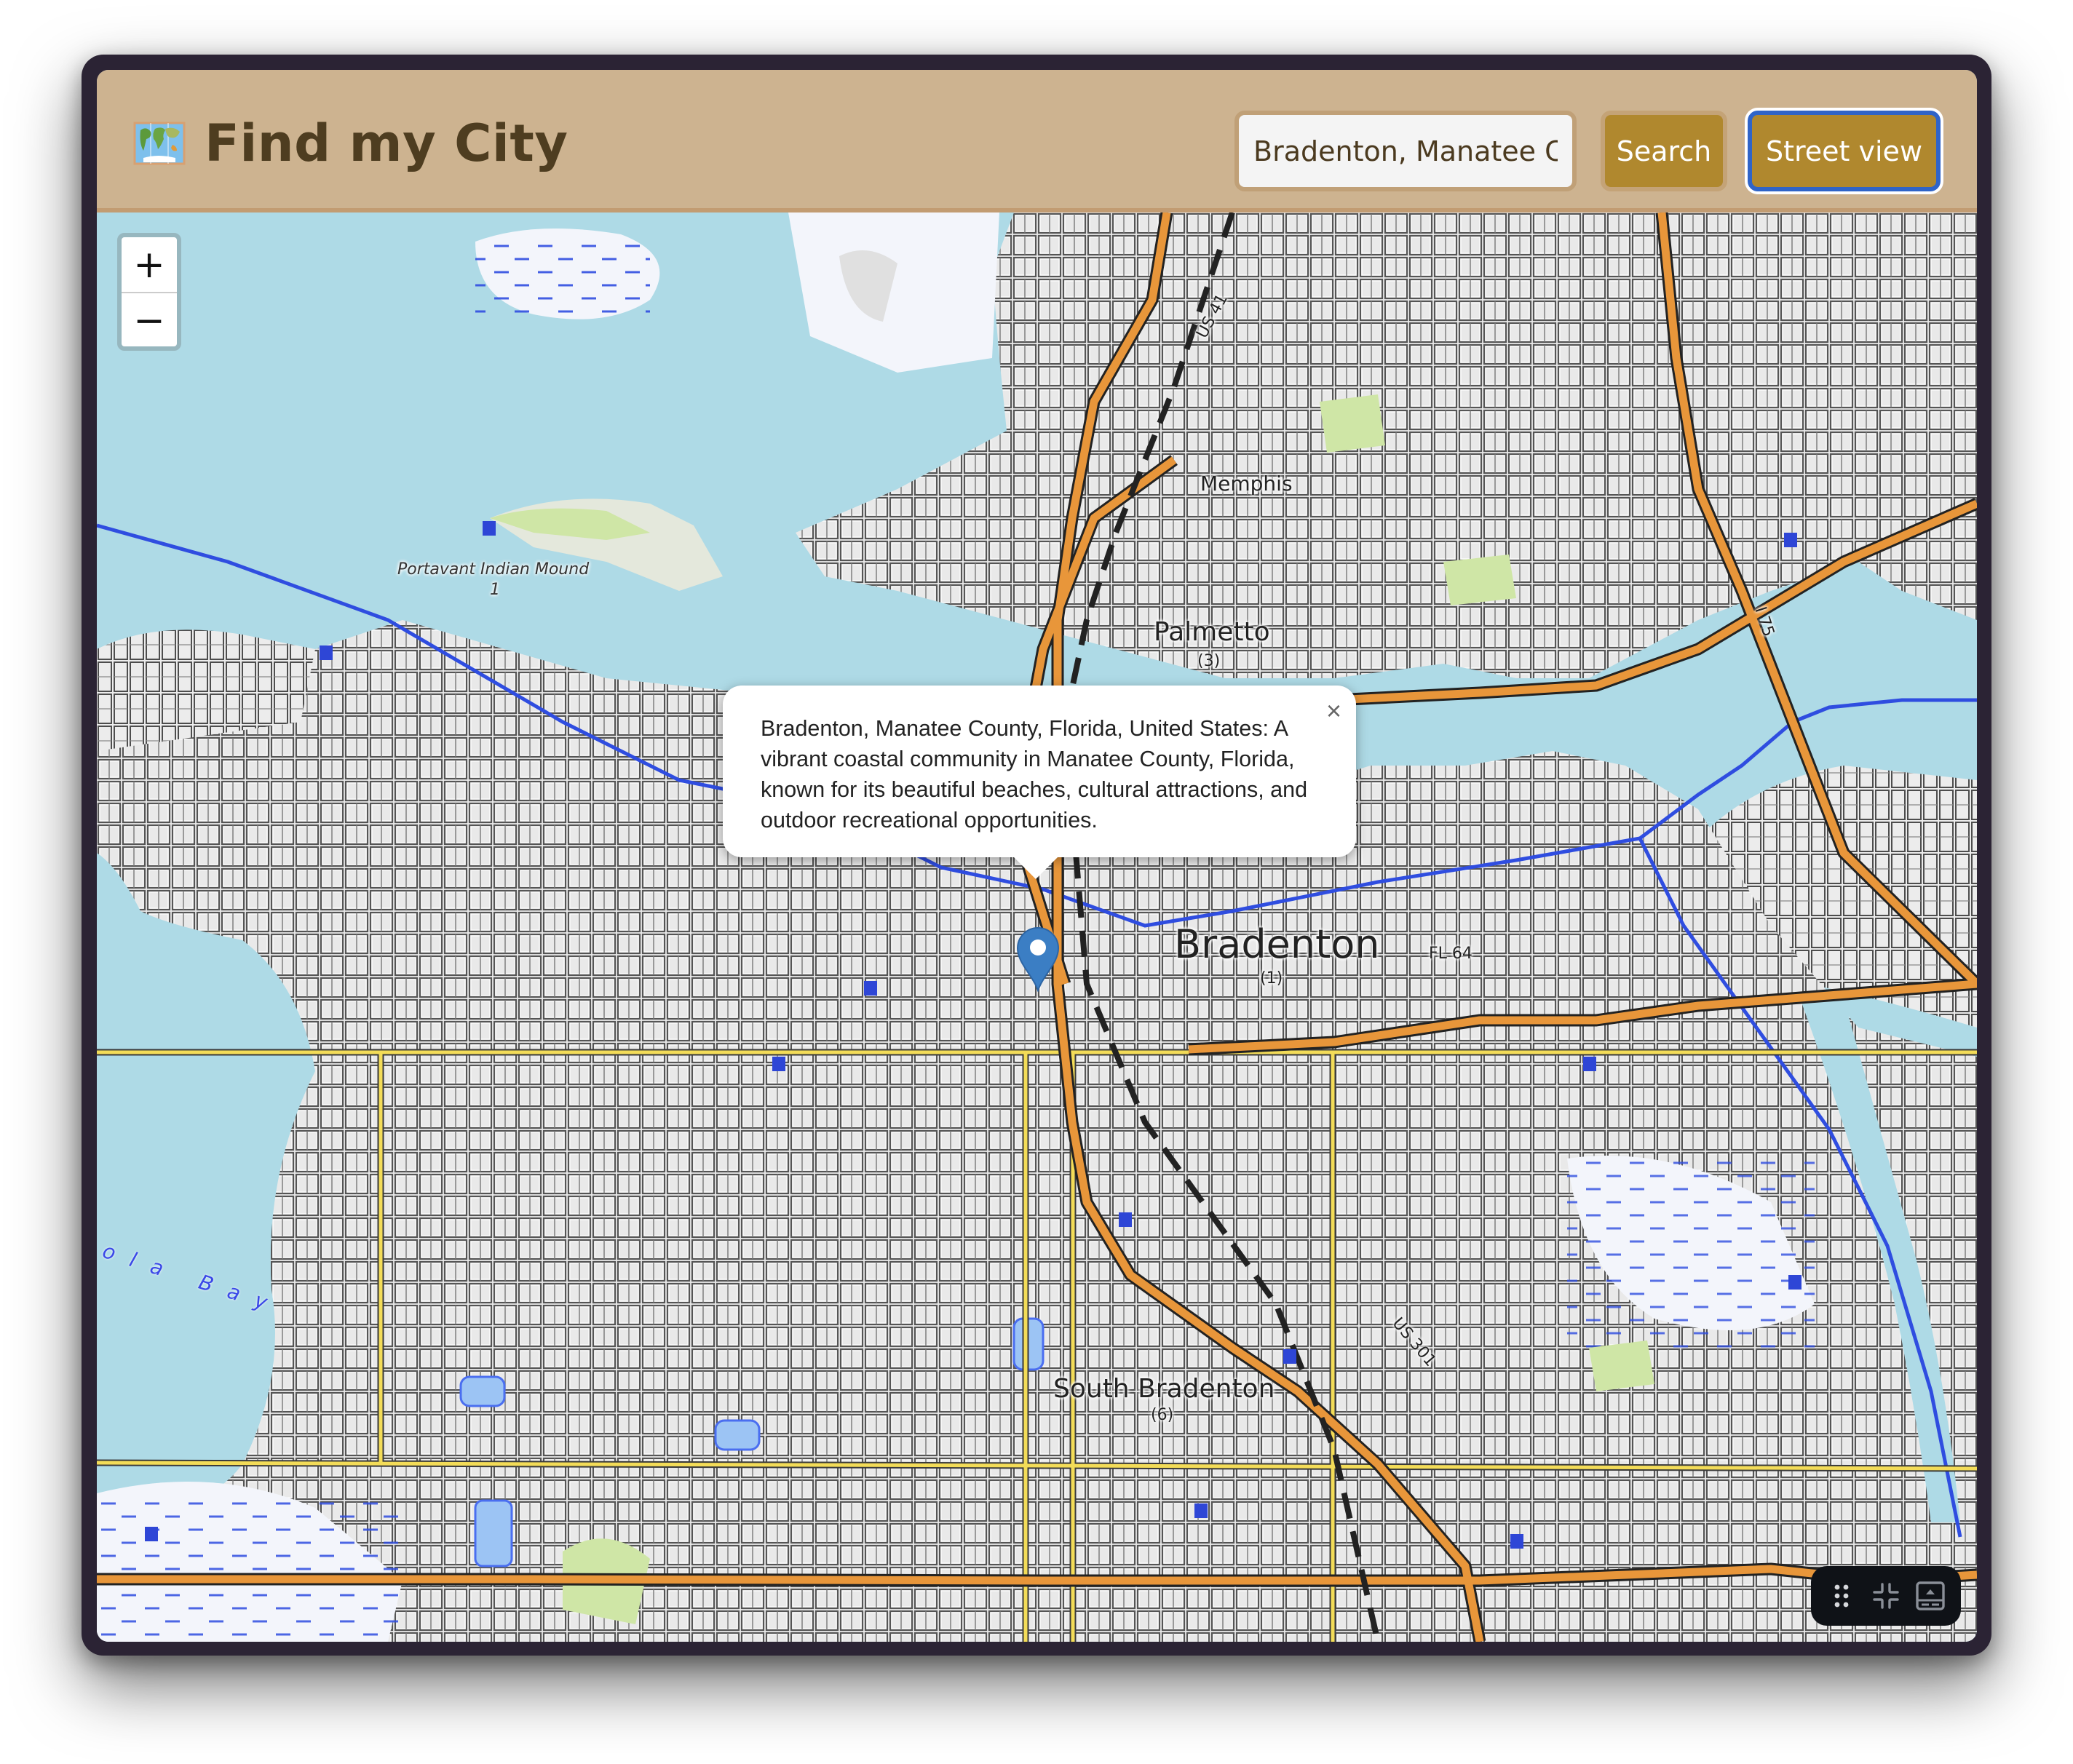 The image size is (2073, 1764). I want to click on map-label-palmetto: Palmetto, so click(1212, 632).